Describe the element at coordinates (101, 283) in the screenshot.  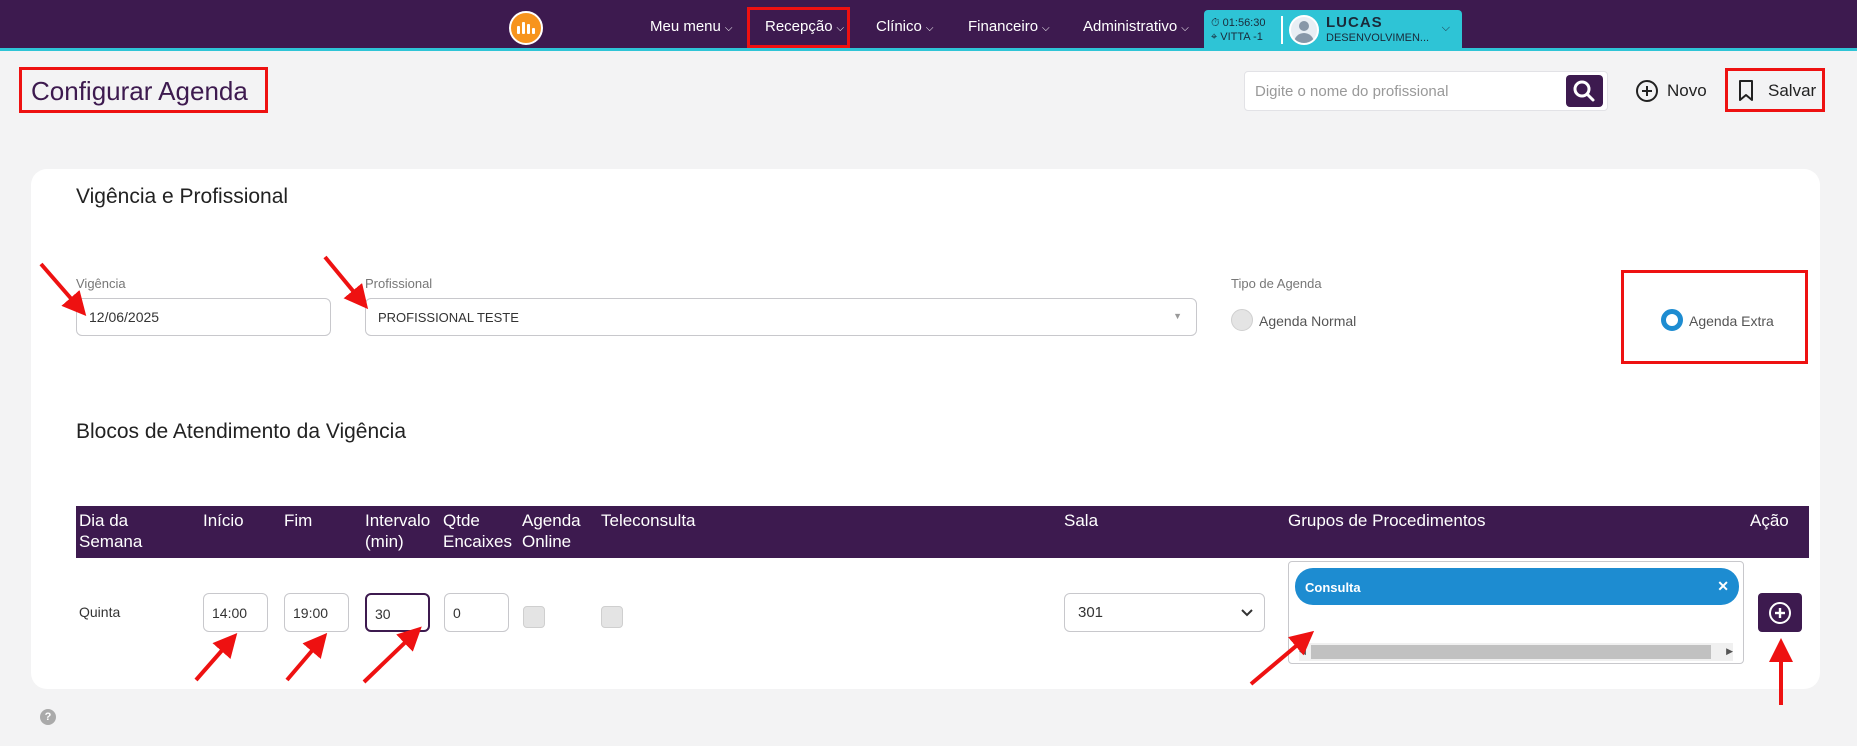
I see `vigencia-label: Vigência` at that location.